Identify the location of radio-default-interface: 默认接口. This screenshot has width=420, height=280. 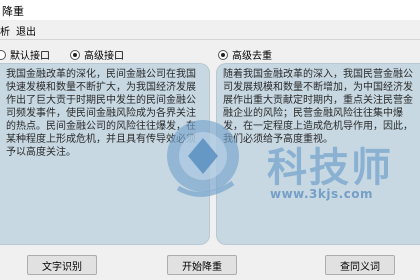
(25, 54).